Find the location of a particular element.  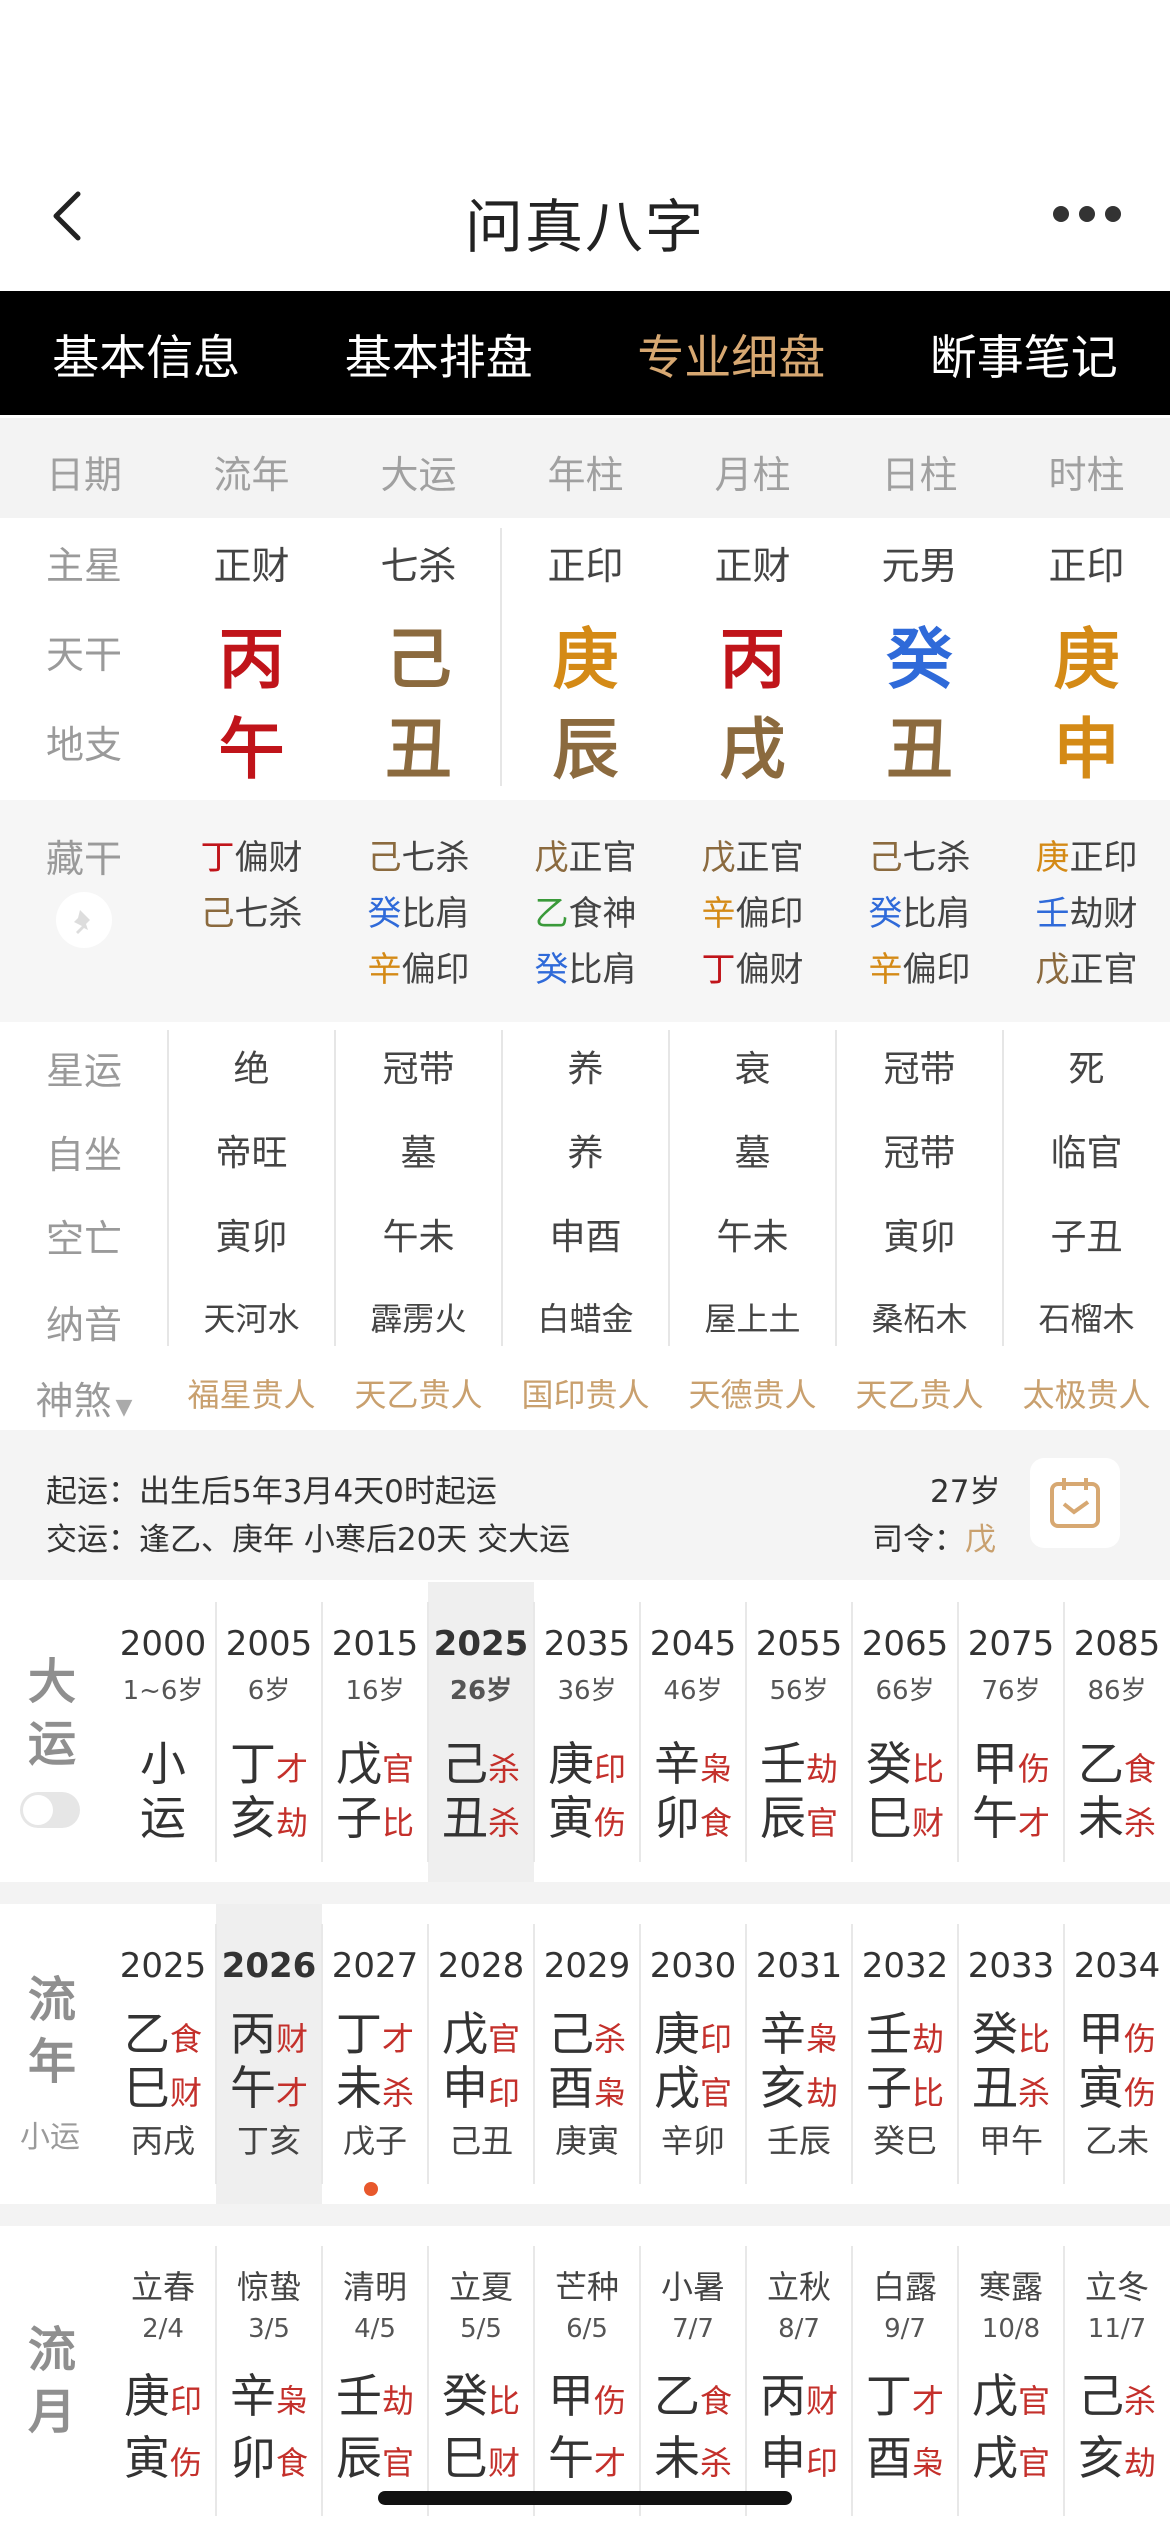

dayun-branch: 丑杀 is located at coordinates (481, 1815).